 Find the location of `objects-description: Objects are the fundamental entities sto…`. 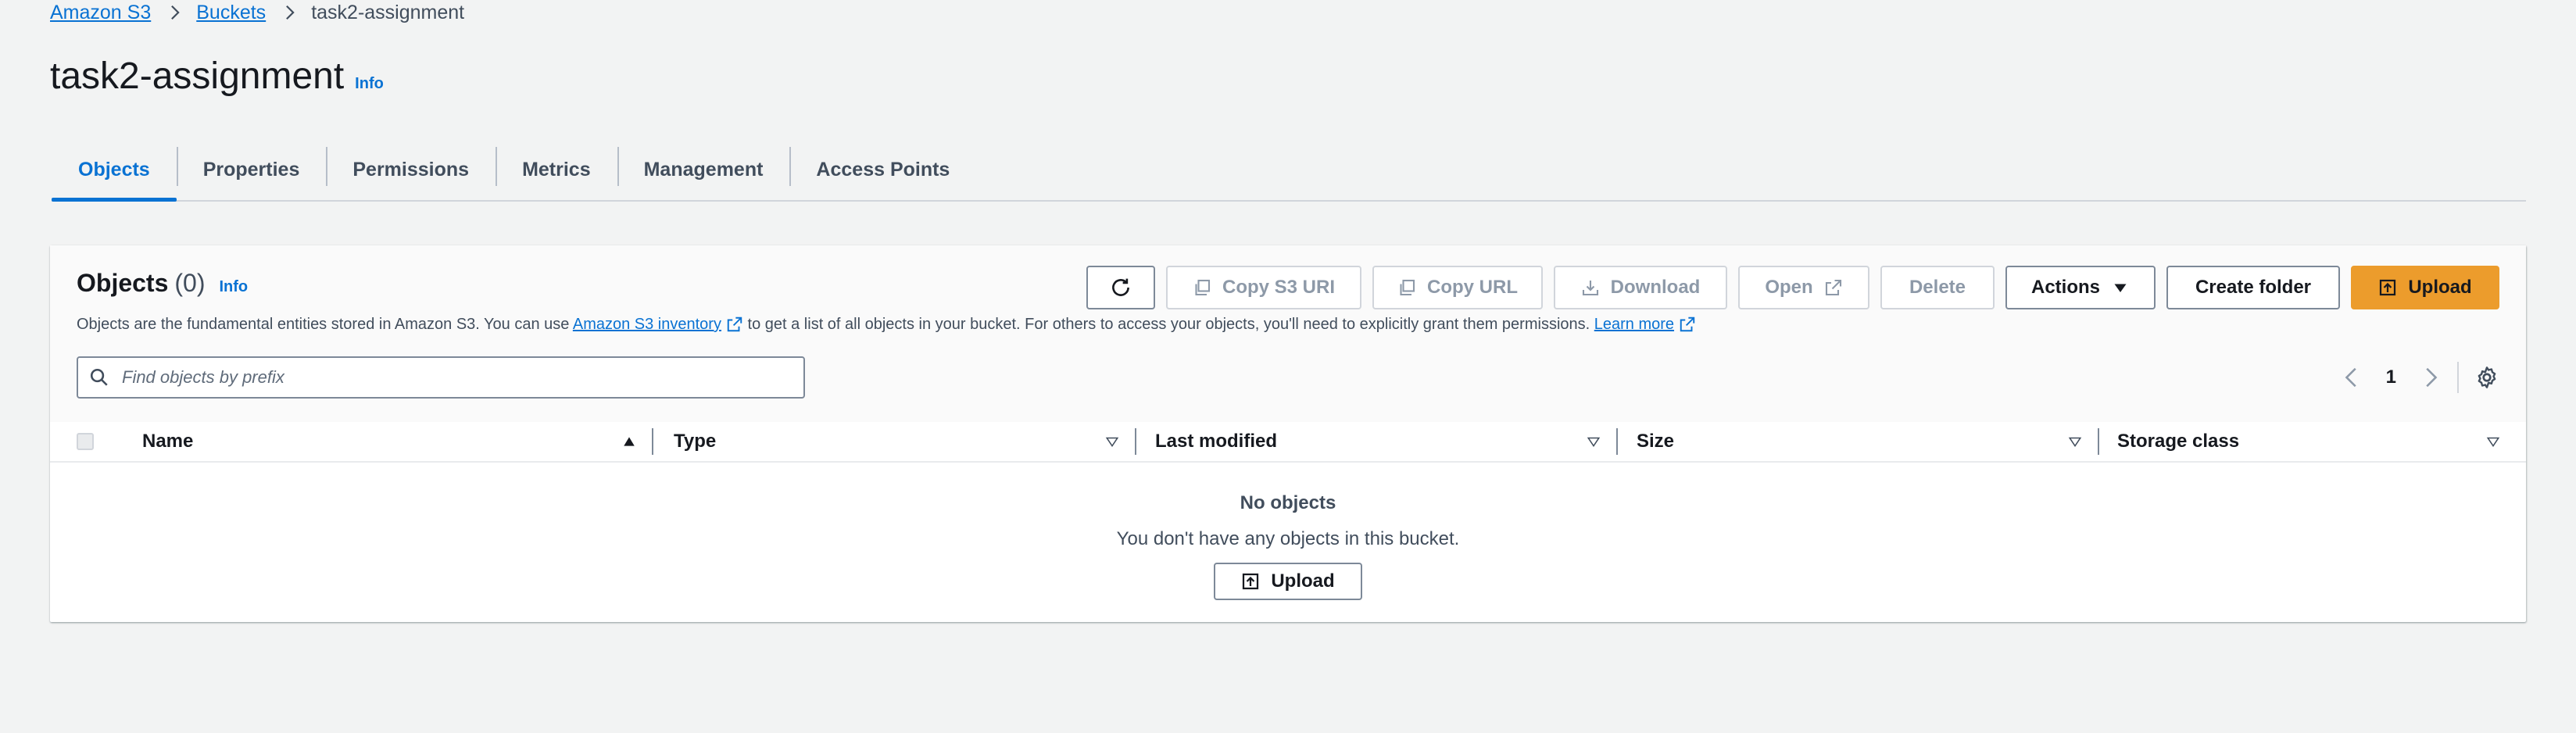

objects-description: Objects are the fundamental entities sto… is located at coordinates (886, 325).